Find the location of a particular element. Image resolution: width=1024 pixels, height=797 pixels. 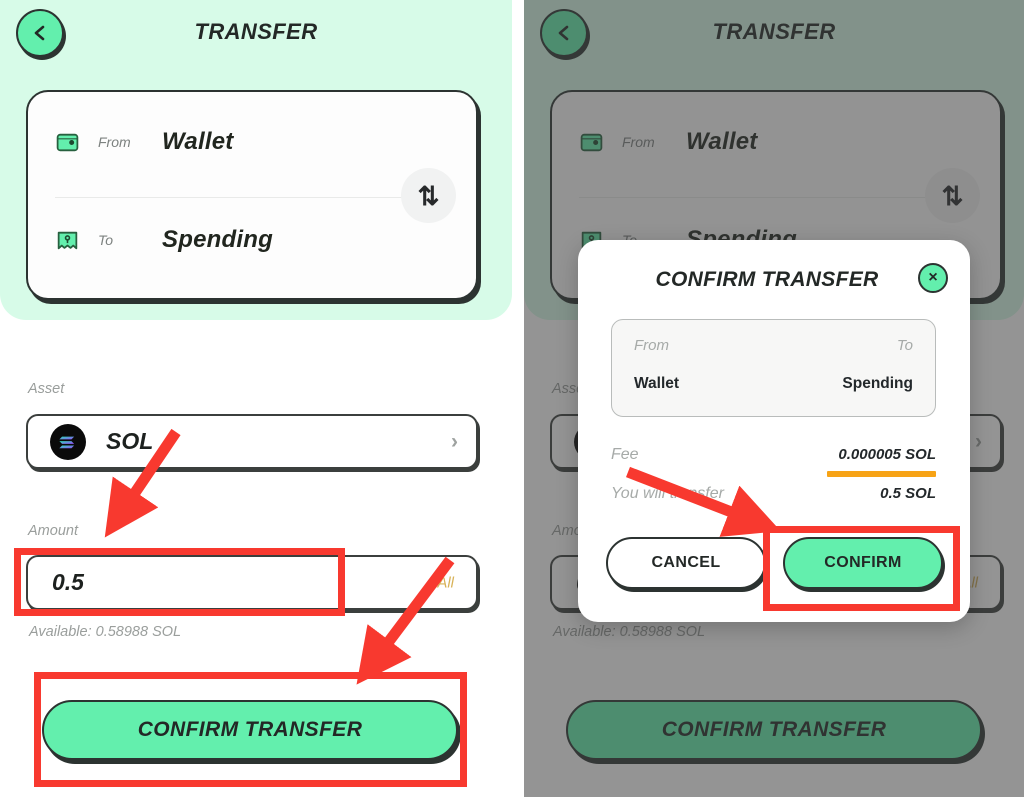

dialog-title: CONFIRM TRANSFER is located at coordinates (767, 279).